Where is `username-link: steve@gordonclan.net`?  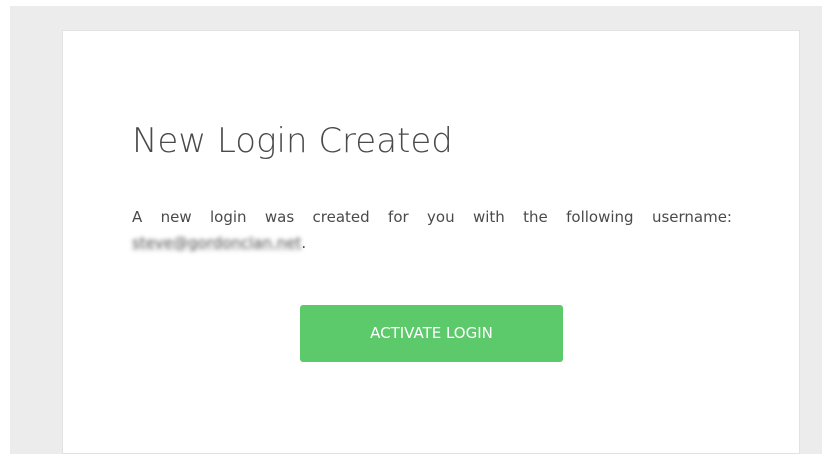 username-link: steve@gordonclan.net is located at coordinates (216, 243).